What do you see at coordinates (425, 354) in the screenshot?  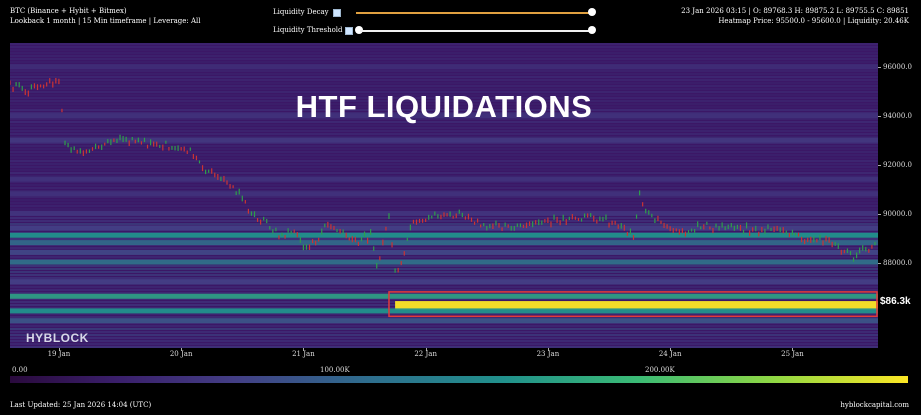 I see `x-tick-label: 22 Jan` at bounding box center [425, 354].